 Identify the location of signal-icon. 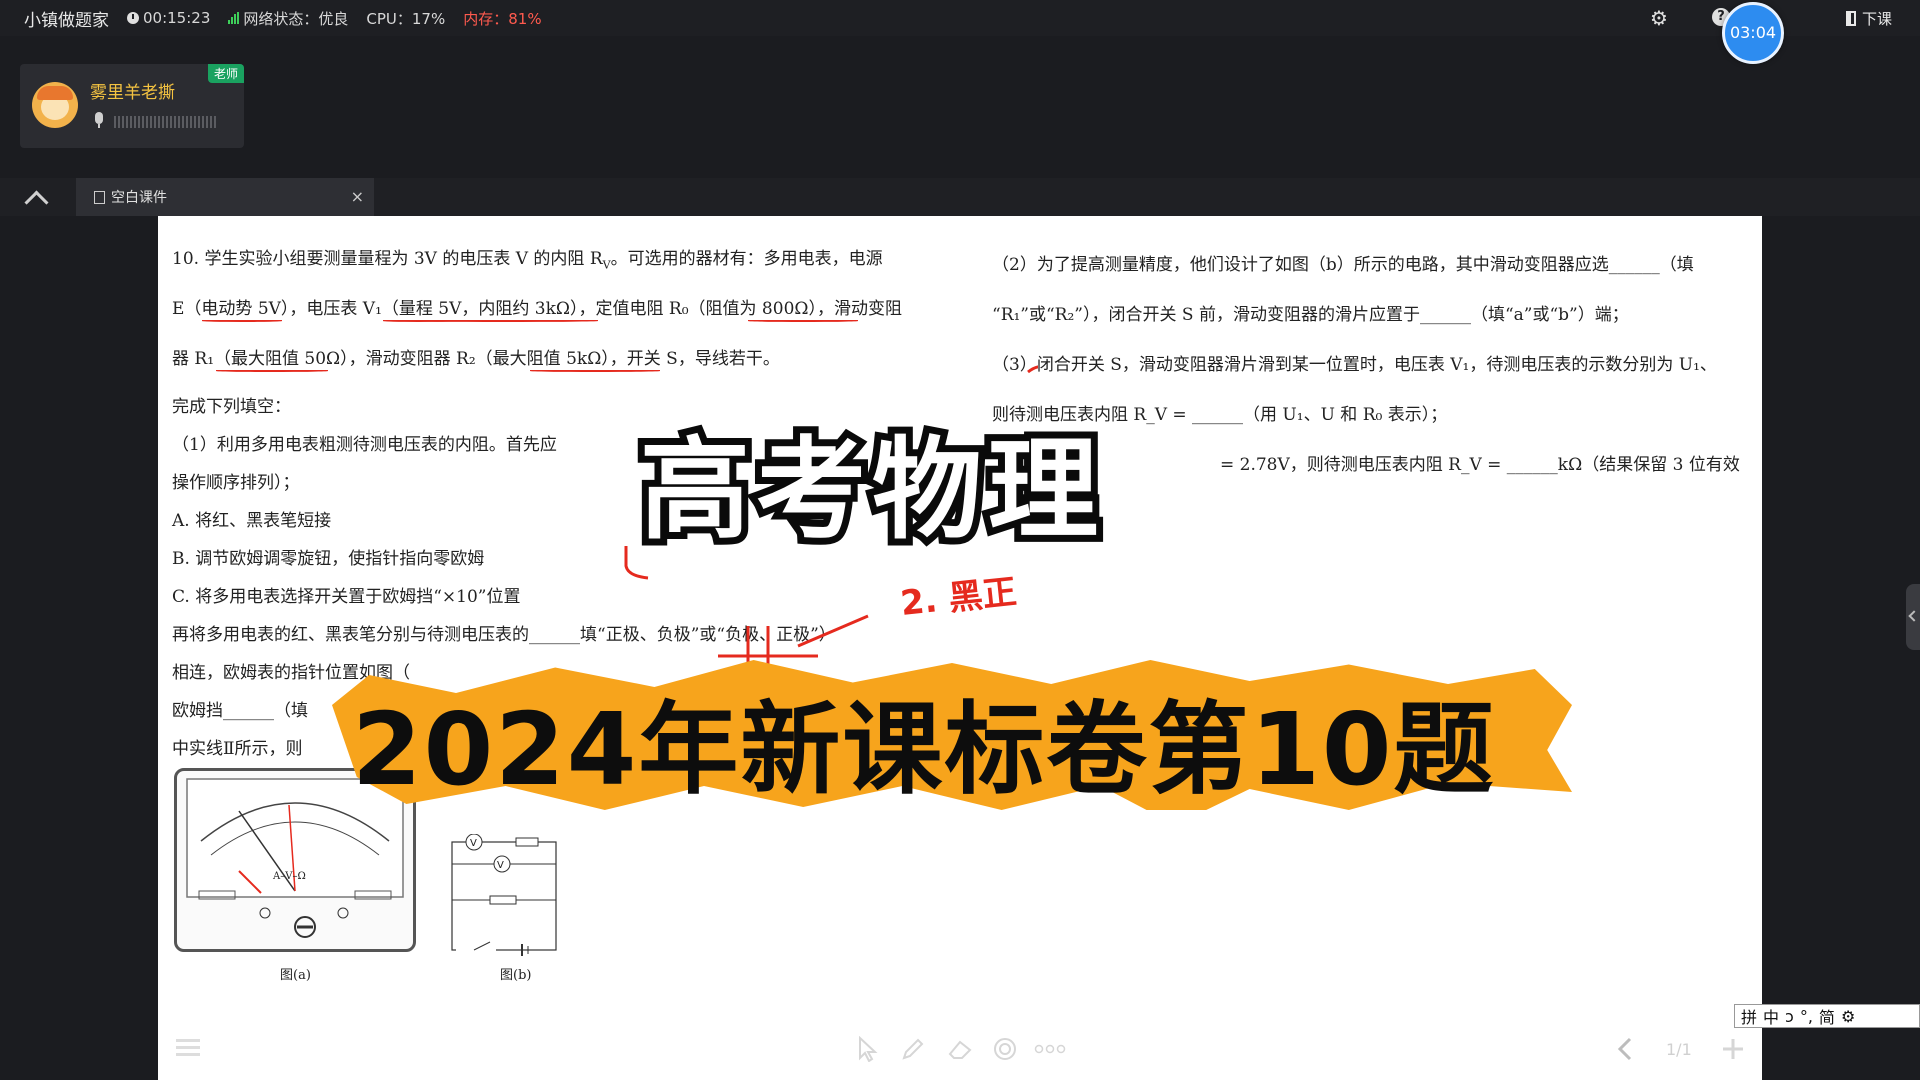
(234, 18).